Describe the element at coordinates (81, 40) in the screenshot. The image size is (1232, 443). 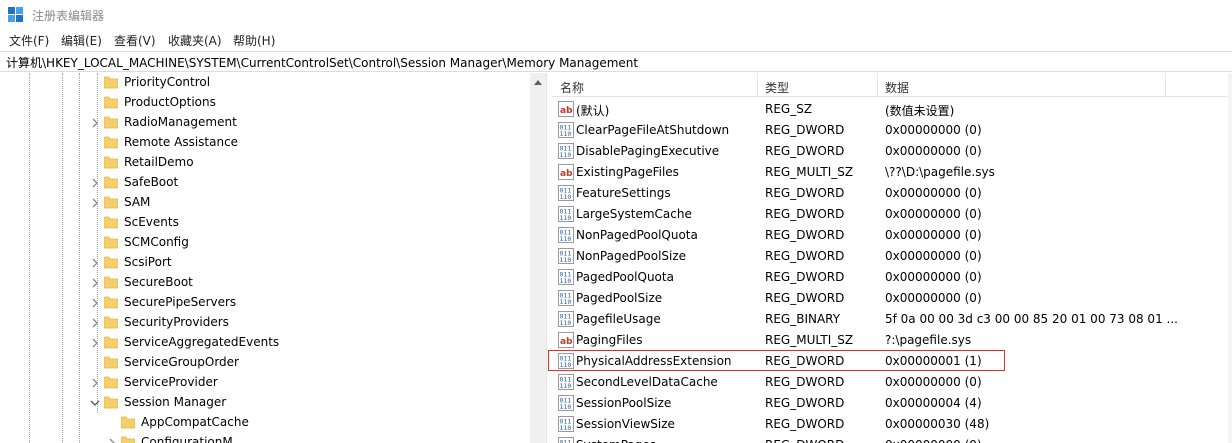
I see `menu-edit: 编辑(E)` at that location.